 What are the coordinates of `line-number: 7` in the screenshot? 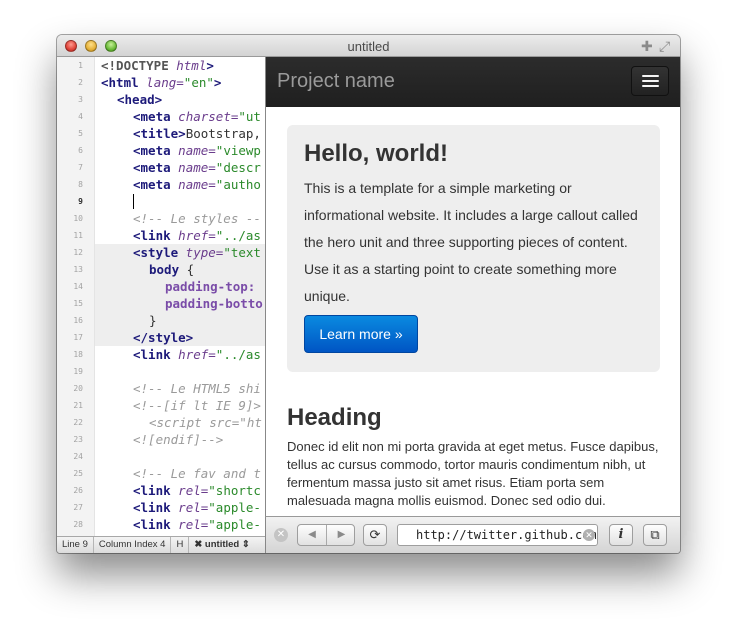 It's located at (80, 167).